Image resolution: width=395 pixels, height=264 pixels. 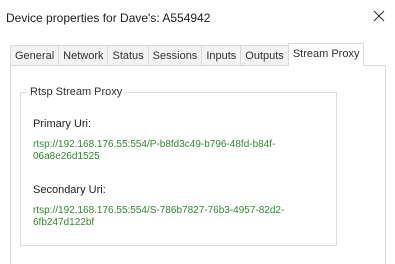 I want to click on primary-uri-label: Primary Uri:, so click(x=62, y=124).